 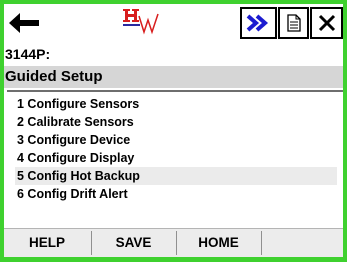 What do you see at coordinates (28, 54) in the screenshot?
I see `device-tag: 3144P:` at bounding box center [28, 54].